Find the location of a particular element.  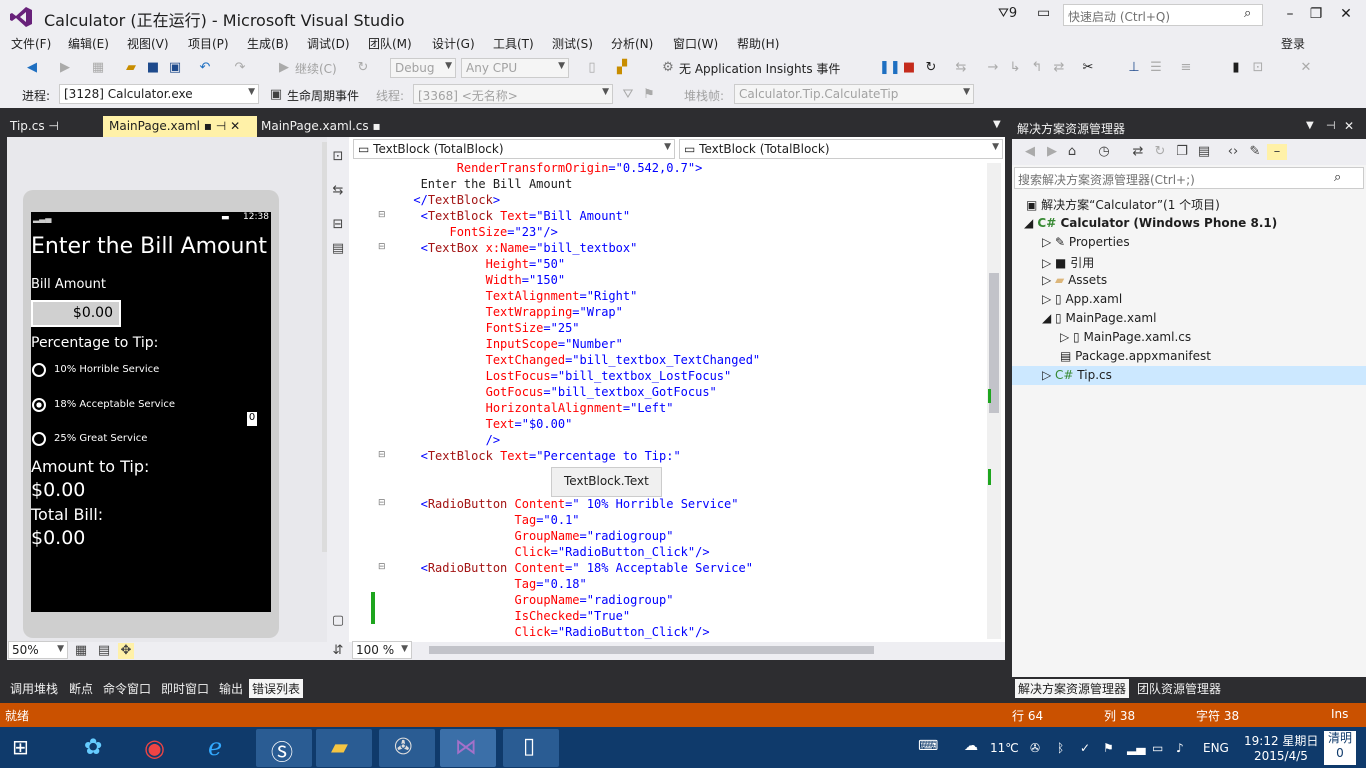

step-out-icon: ↰ is located at coordinates (1037, 68).